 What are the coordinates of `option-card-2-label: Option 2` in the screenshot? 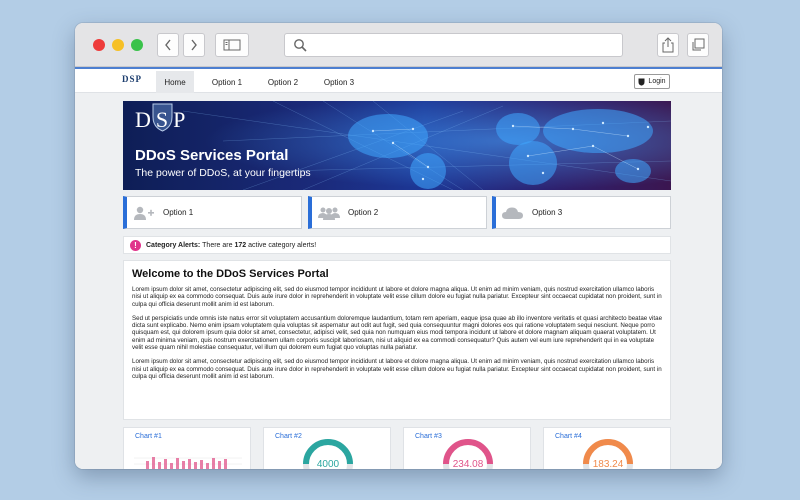 It's located at (363, 212).